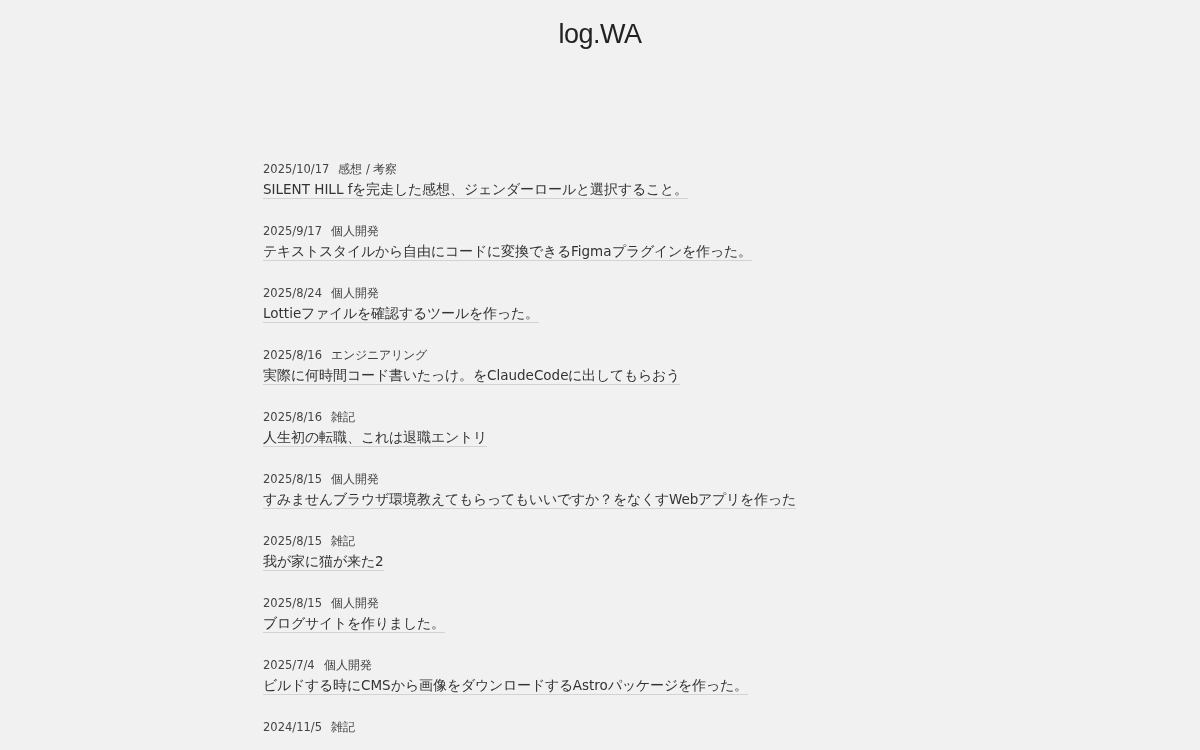 The image size is (1200, 750). Describe the element at coordinates (600, 34) in the screenshot. I see `site-logo: log.WA` at that location.